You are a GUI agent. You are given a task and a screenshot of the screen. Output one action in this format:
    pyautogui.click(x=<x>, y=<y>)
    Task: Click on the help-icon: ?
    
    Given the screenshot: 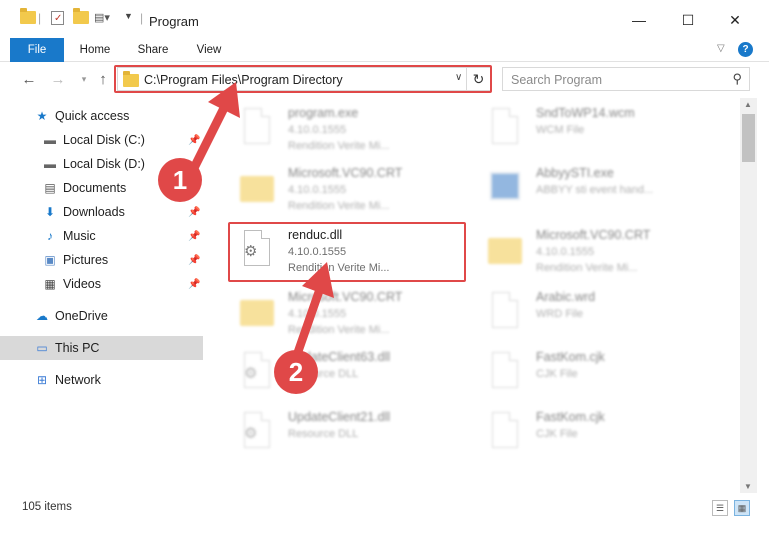 What is the action you would take?
    pyautogui.click(x=745, y=49)
    